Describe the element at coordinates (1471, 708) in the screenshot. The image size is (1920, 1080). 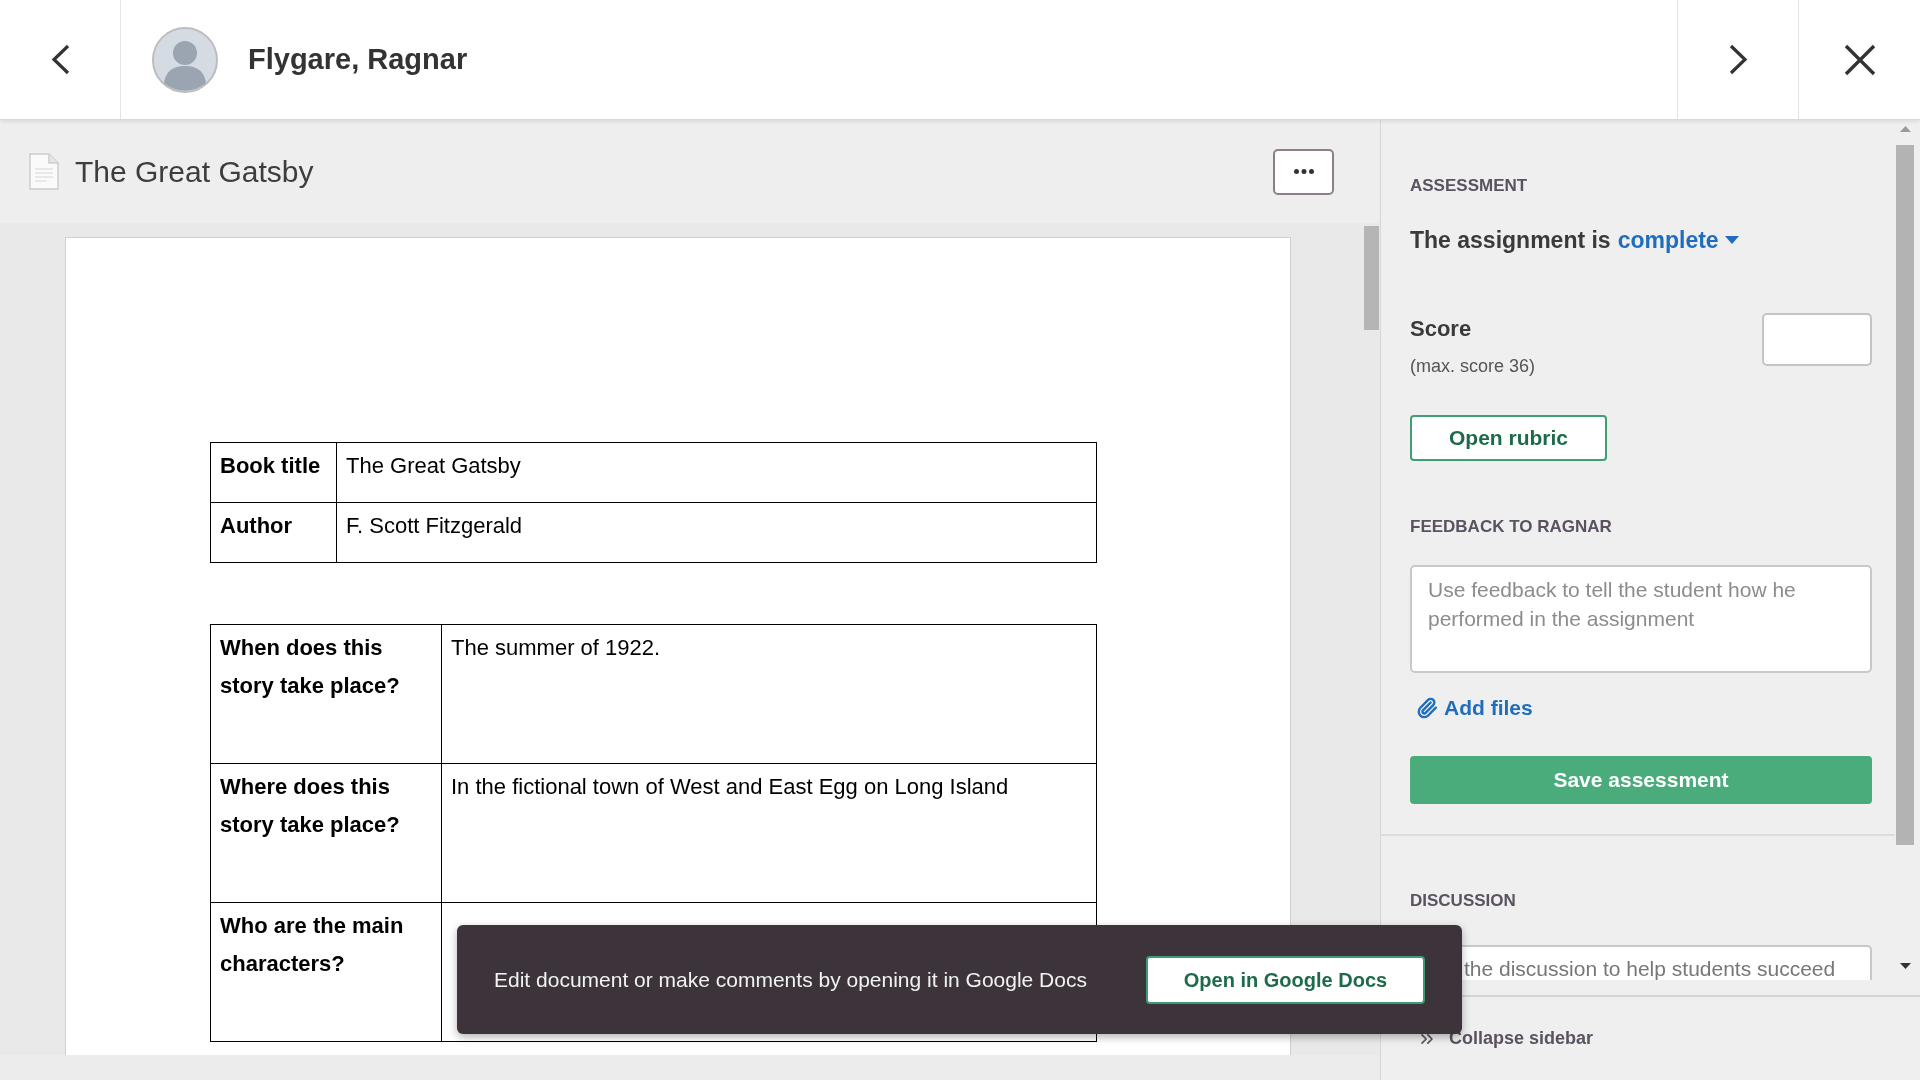
I see `add-files-link: Add files` at that location.